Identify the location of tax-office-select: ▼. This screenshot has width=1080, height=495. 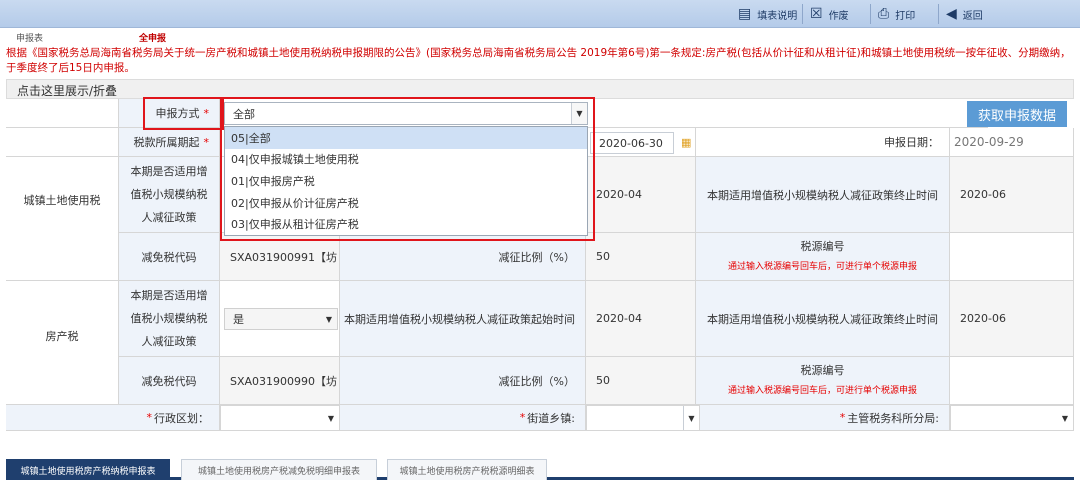
(1012, 418).